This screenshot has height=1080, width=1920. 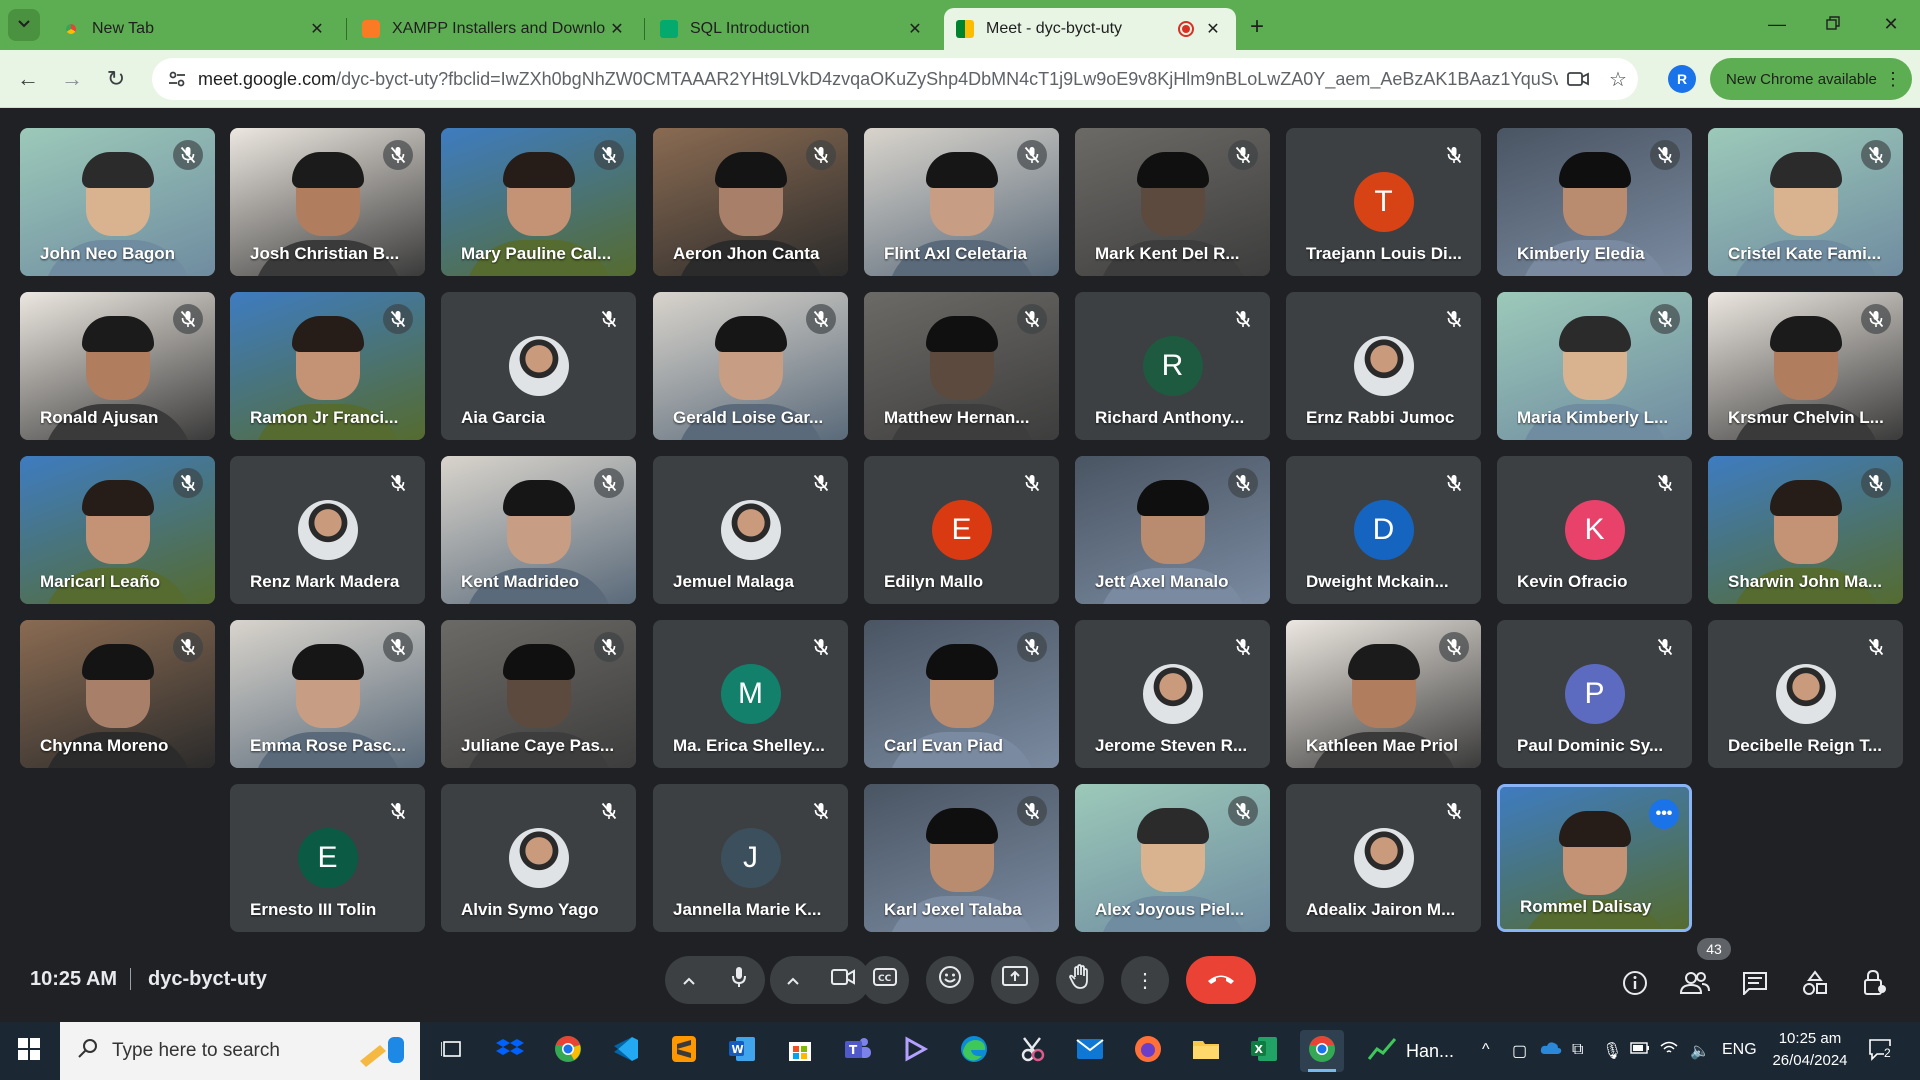 I want to click on taskbar-firefox, so click(x=1148, y=1051).